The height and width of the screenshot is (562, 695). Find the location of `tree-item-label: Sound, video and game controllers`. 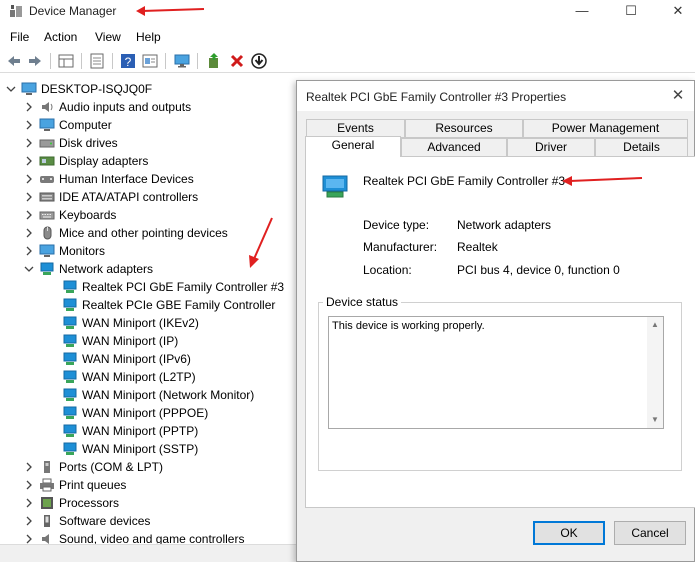

tree-item-label: Sound, video and game controllers is located at coordinates (152, 538).